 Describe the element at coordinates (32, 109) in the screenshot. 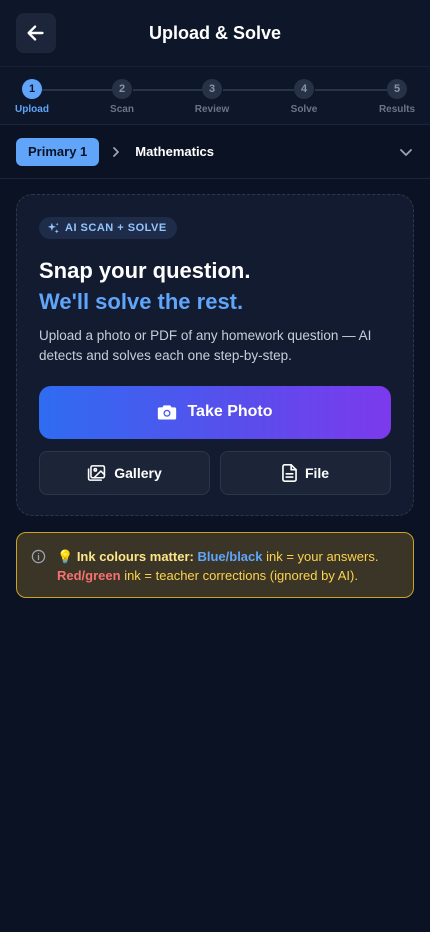

I see `step-label: Upload` at that location.